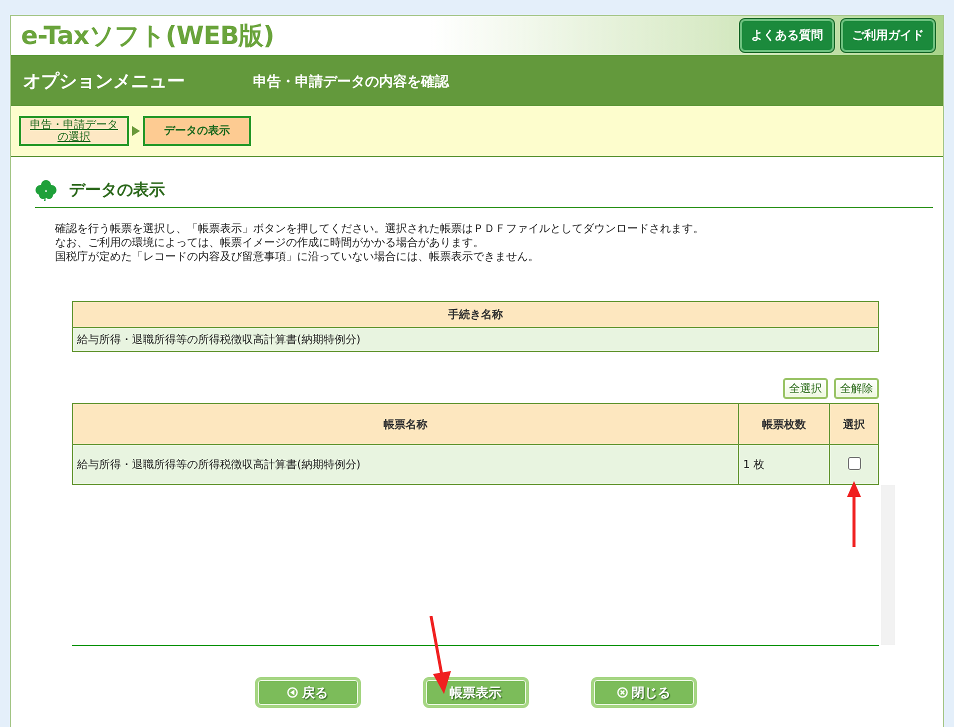 The width and height of the screenshot is (954, 727). What do you see at coordinates (104, 81) in the screenshot?
I see `page-title: オプションメニュー` at bounding box center [104, 81].